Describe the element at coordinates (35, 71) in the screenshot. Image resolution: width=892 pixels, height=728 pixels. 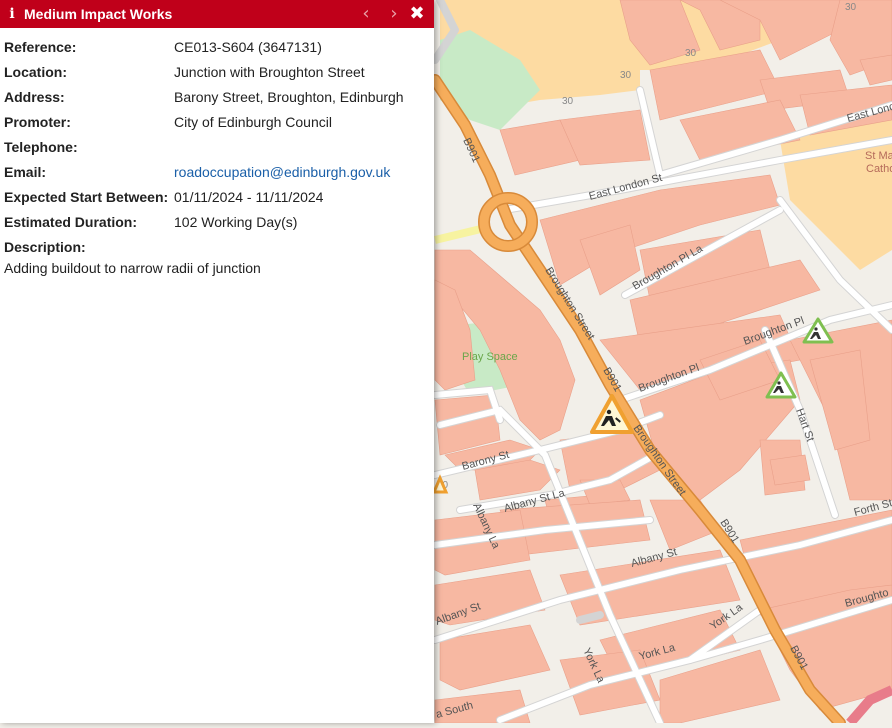
I see `field-label: Location:` at that location.